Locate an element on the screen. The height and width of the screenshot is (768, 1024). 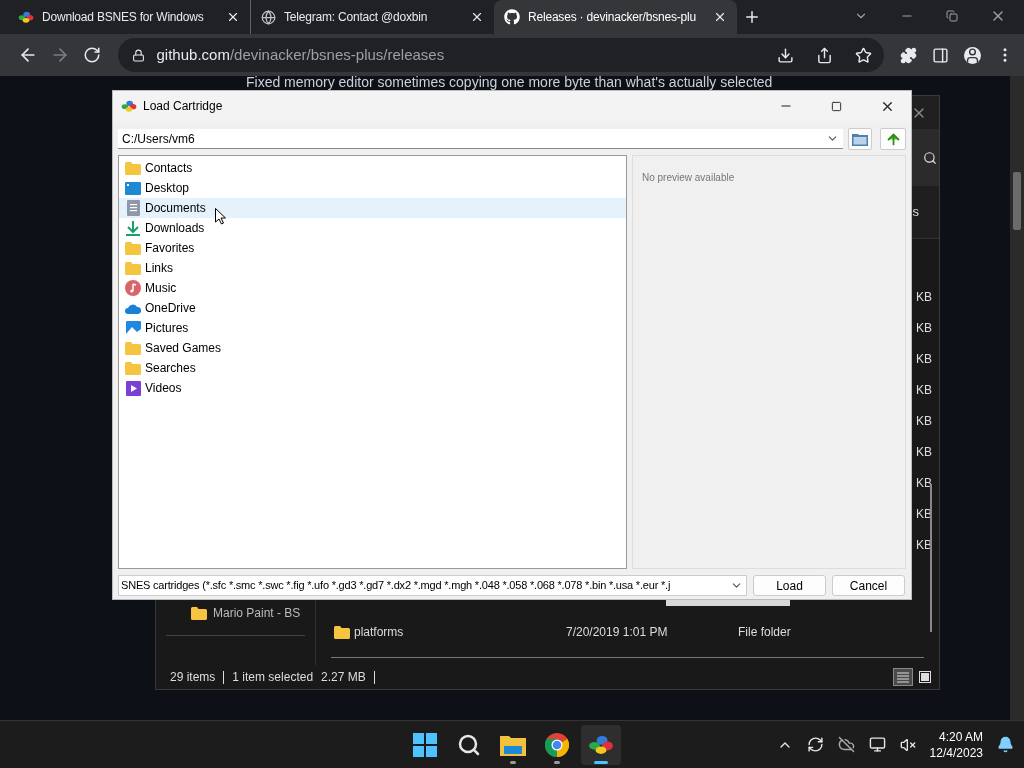
preview-text: No preview available is located at coordinates (688, 177).